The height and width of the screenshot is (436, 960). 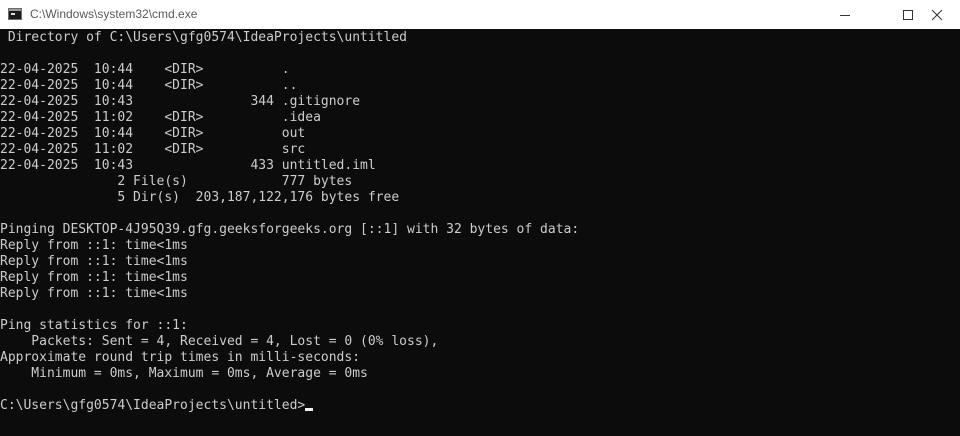 I want to click on text-cursor, so click(x=309, y=409).